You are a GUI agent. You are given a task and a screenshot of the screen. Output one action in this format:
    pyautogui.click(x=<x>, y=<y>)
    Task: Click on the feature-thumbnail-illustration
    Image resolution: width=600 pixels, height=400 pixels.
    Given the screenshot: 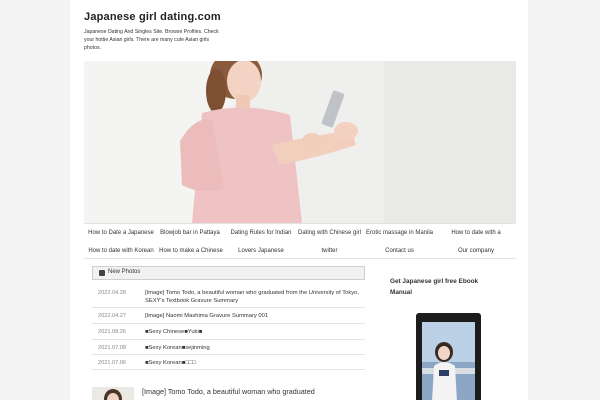 What is the action you would take?
    pyautogui.click(x=113, y=393)
    